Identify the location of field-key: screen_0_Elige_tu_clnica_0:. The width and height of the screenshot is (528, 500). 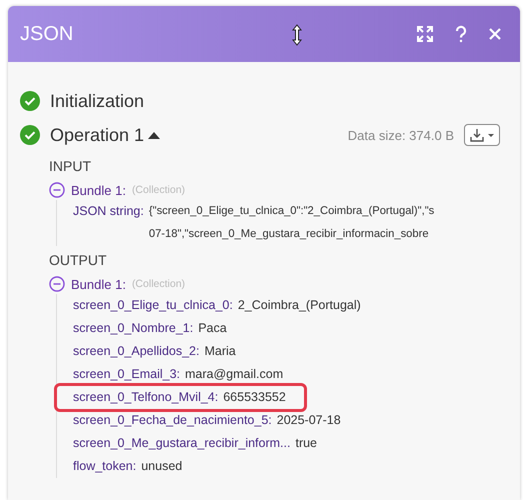
(153, 305).